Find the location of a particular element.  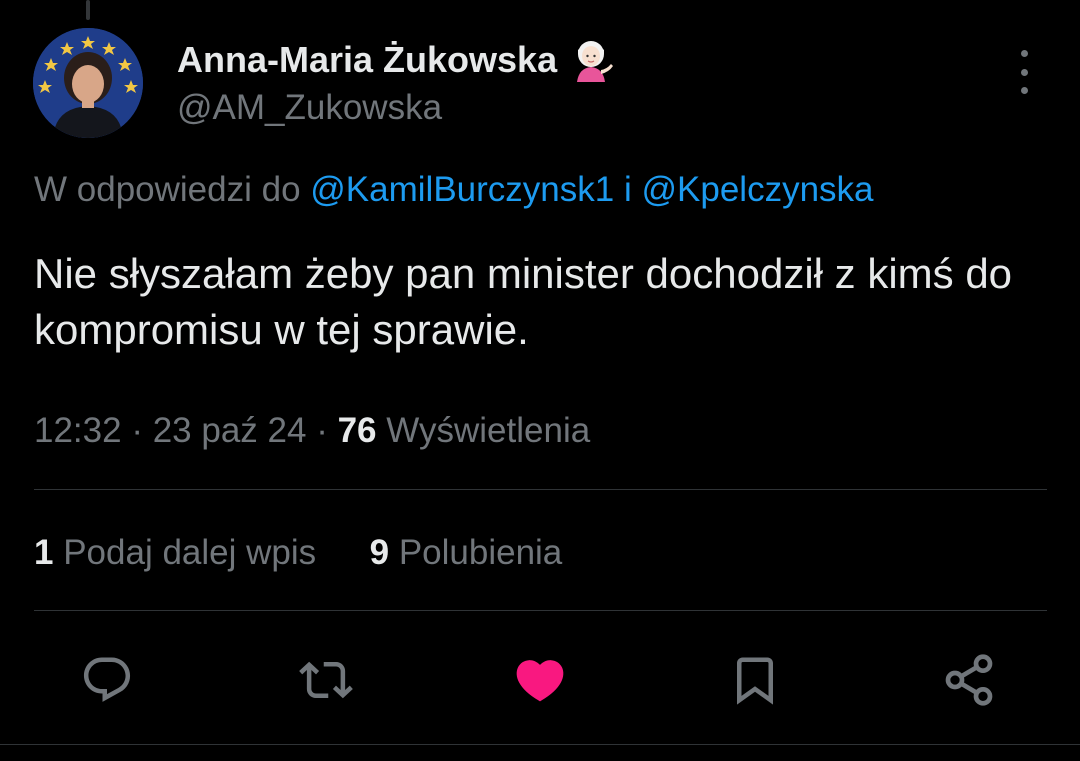

repost-icon is located at coordinates (326, 680).